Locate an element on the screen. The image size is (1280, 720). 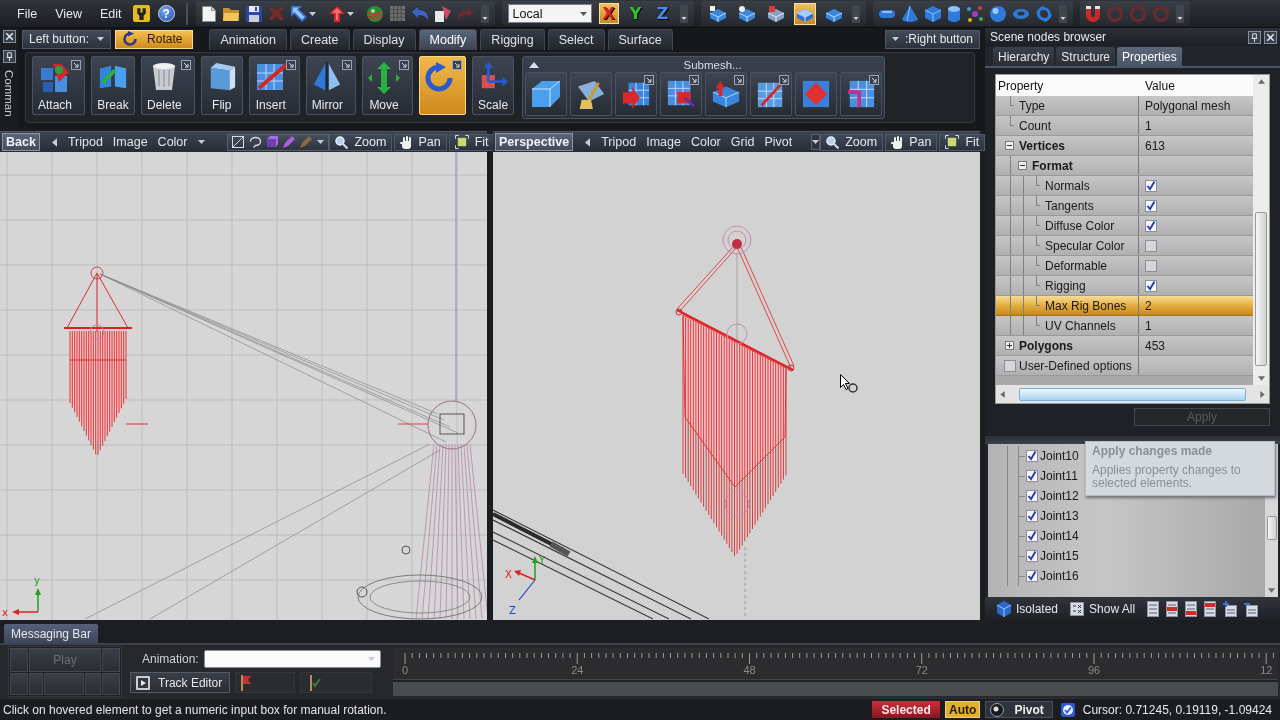
rotate-mode-button: Rotate is located at coordinates (154, 39).